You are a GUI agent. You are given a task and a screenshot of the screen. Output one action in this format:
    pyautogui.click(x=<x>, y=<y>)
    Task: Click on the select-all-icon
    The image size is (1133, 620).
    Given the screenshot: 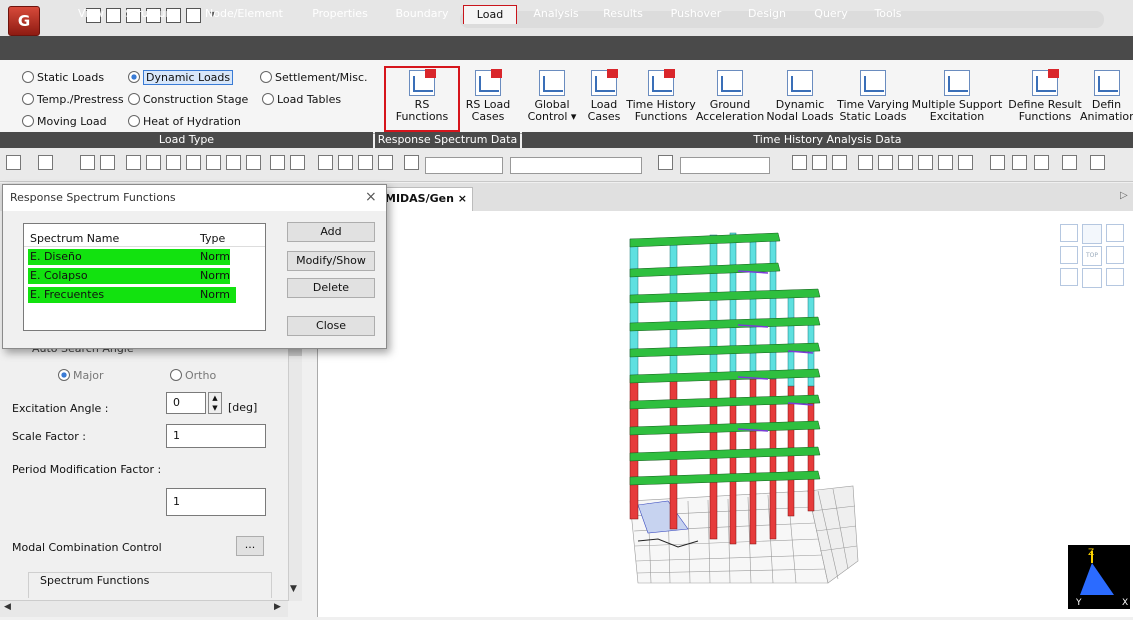 What is the action you would take?
    pyautogui.click(x=213, y=162)
    